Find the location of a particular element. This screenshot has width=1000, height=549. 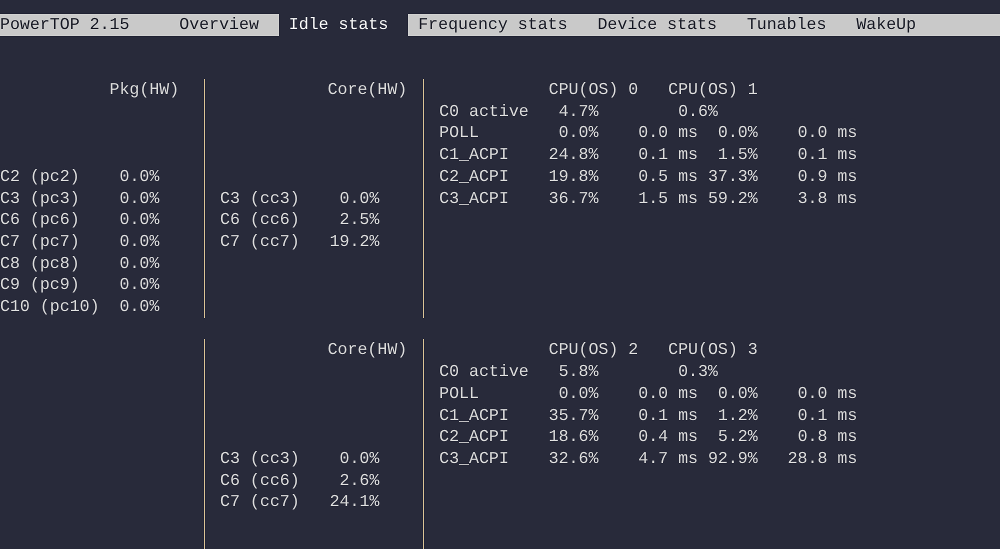

app-title: PowerTOP 2.15 is located at coordinates (65, 25).